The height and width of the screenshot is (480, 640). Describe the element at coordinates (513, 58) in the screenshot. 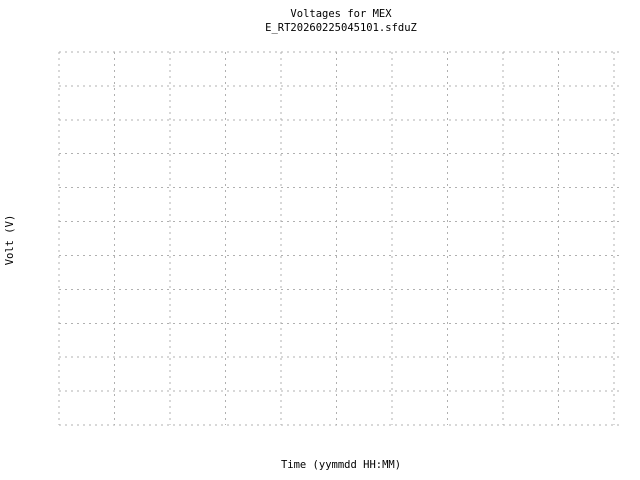

I see `legend` at that location.